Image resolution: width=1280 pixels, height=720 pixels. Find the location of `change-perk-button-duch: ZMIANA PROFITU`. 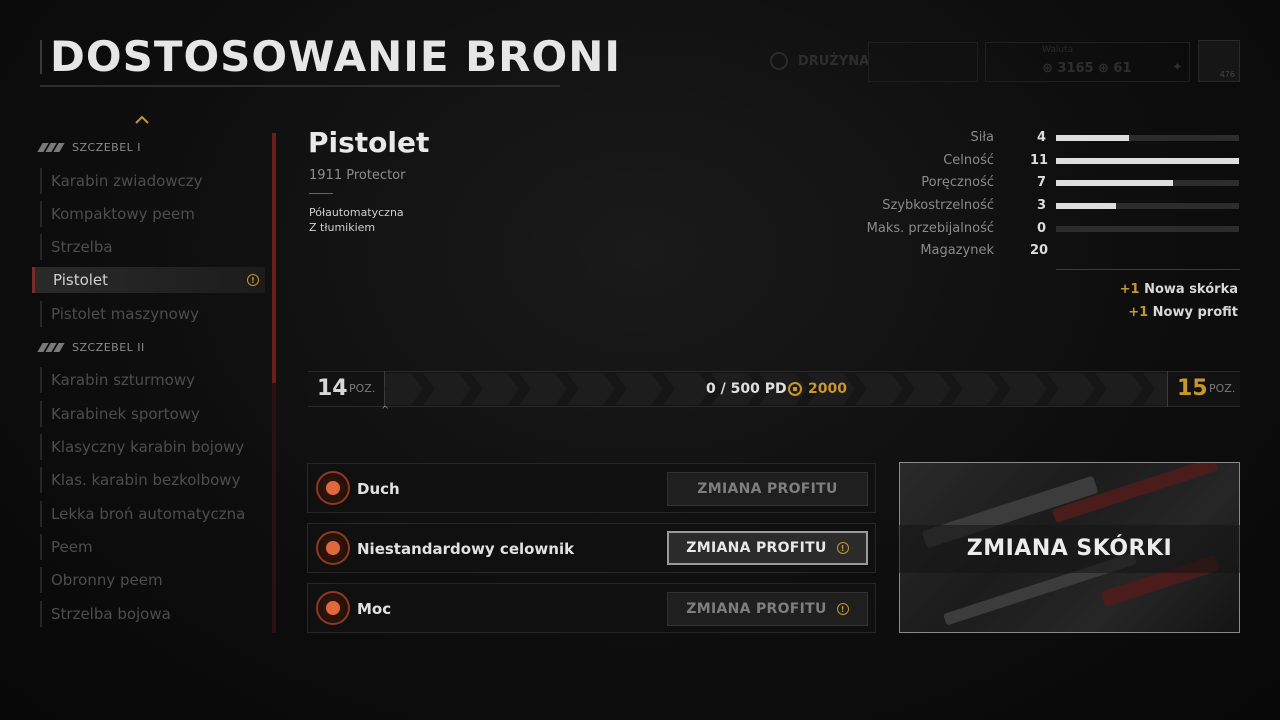

change-perk-button-duch: ZMIANA PROFITU is located at coordinates (767, 489).